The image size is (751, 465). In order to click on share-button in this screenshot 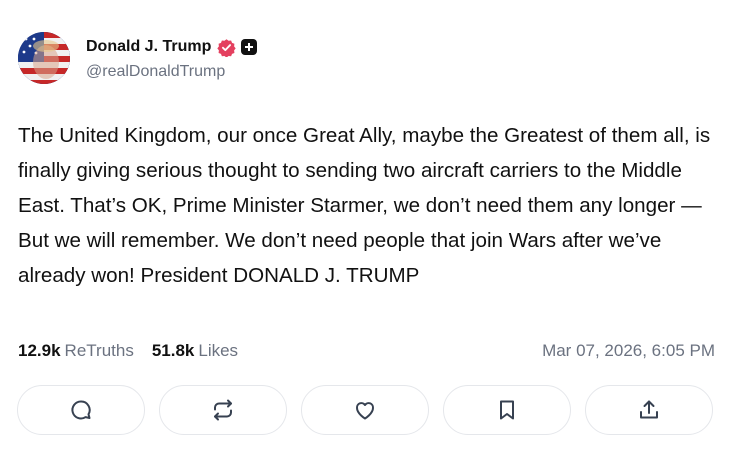, I will do `click(649, 410)`.